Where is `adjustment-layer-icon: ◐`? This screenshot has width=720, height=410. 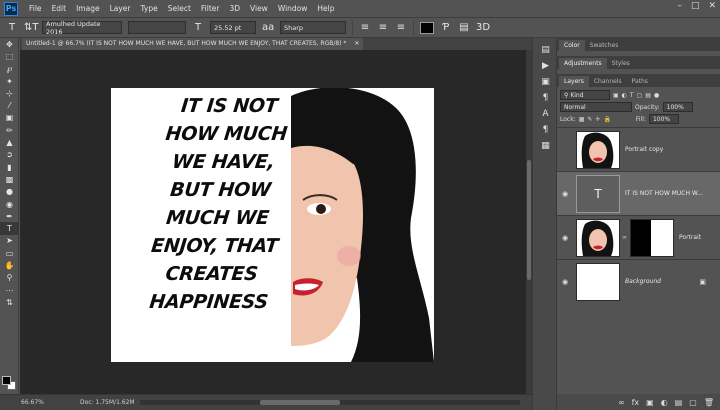
adjustment-layer-icon: ◐ is located at coordinates (664, 402).